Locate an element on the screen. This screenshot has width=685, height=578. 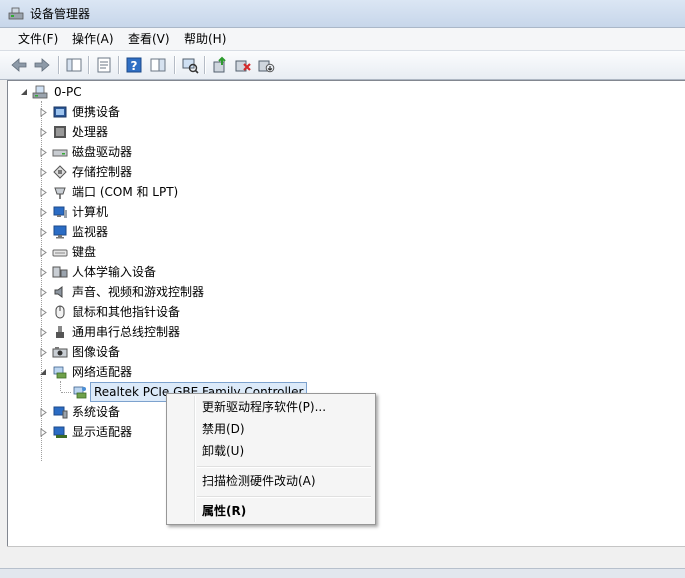
tree-node-system-device-label: 系统设备 is located at coordinates (96, 412).